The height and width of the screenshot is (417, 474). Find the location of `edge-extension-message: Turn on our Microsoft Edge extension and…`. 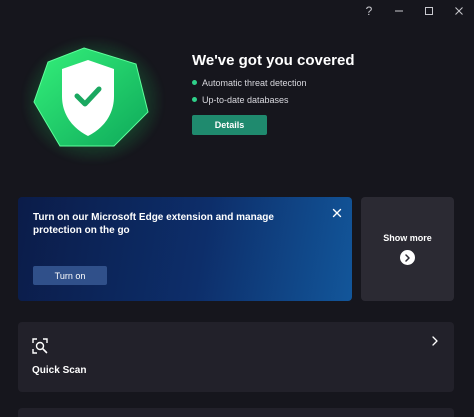

edge-extension-message: Turn on our Microsoft Edge extension and… is located at coordinates (153, 224).